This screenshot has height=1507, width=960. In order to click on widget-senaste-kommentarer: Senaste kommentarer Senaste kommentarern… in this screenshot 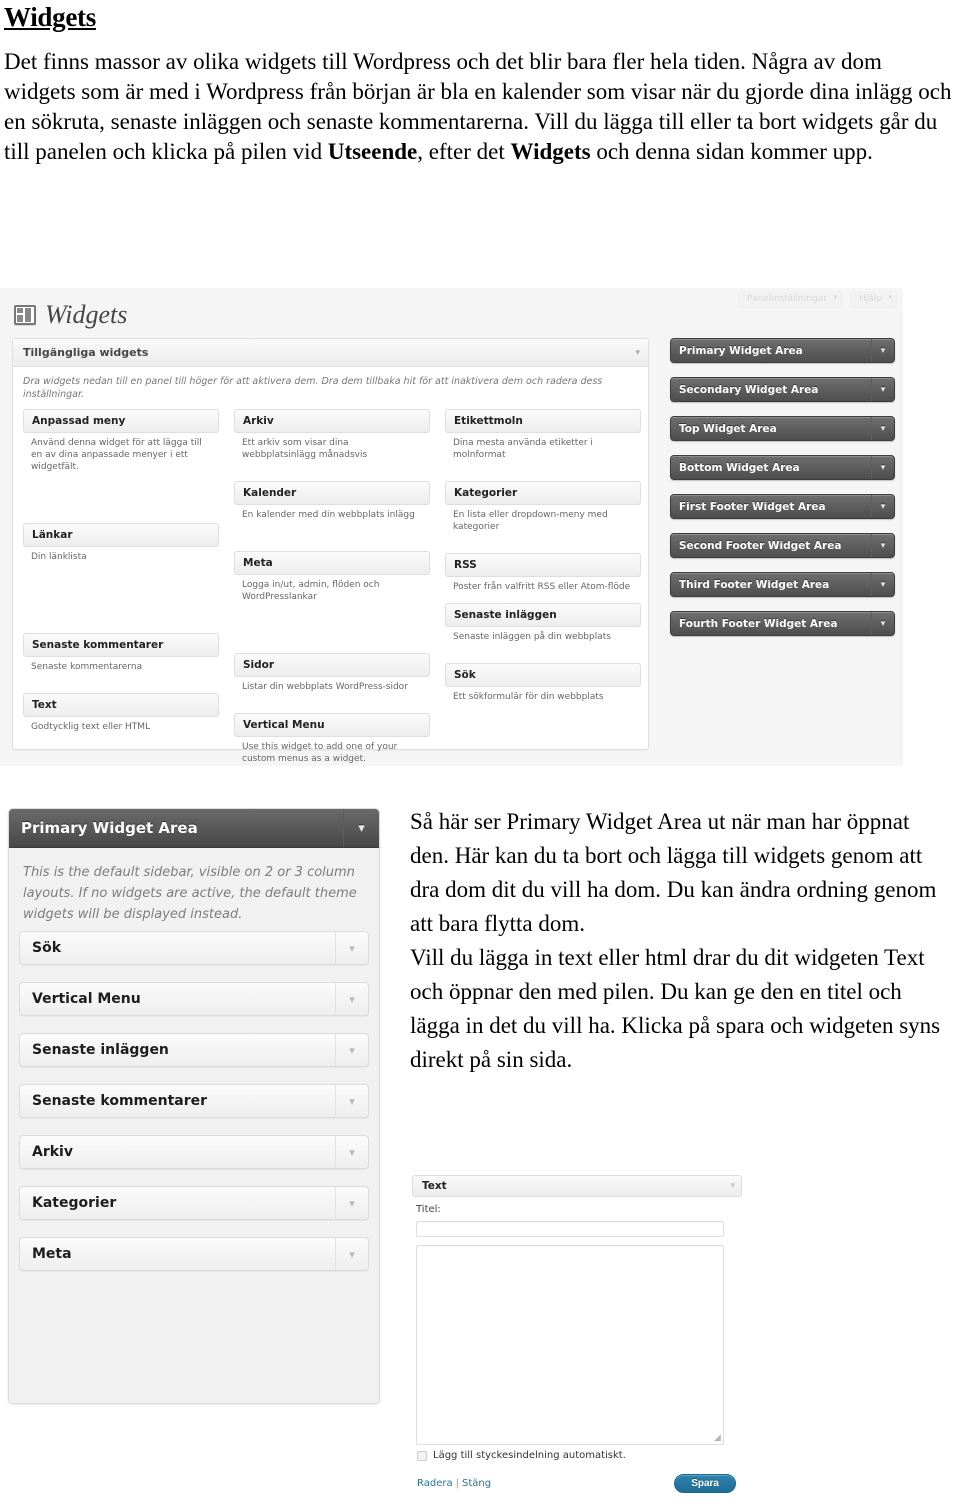, I will do `click(121, 653)`.